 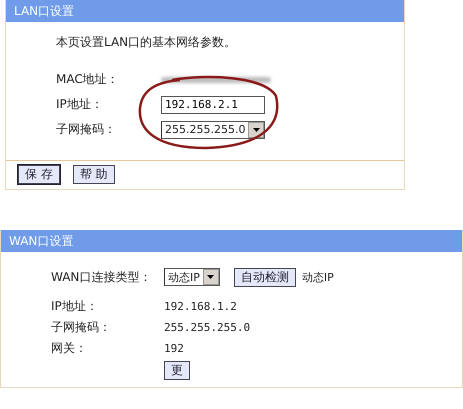 I want to click on field-label: MAC地址：, so click(x=88, y=79).